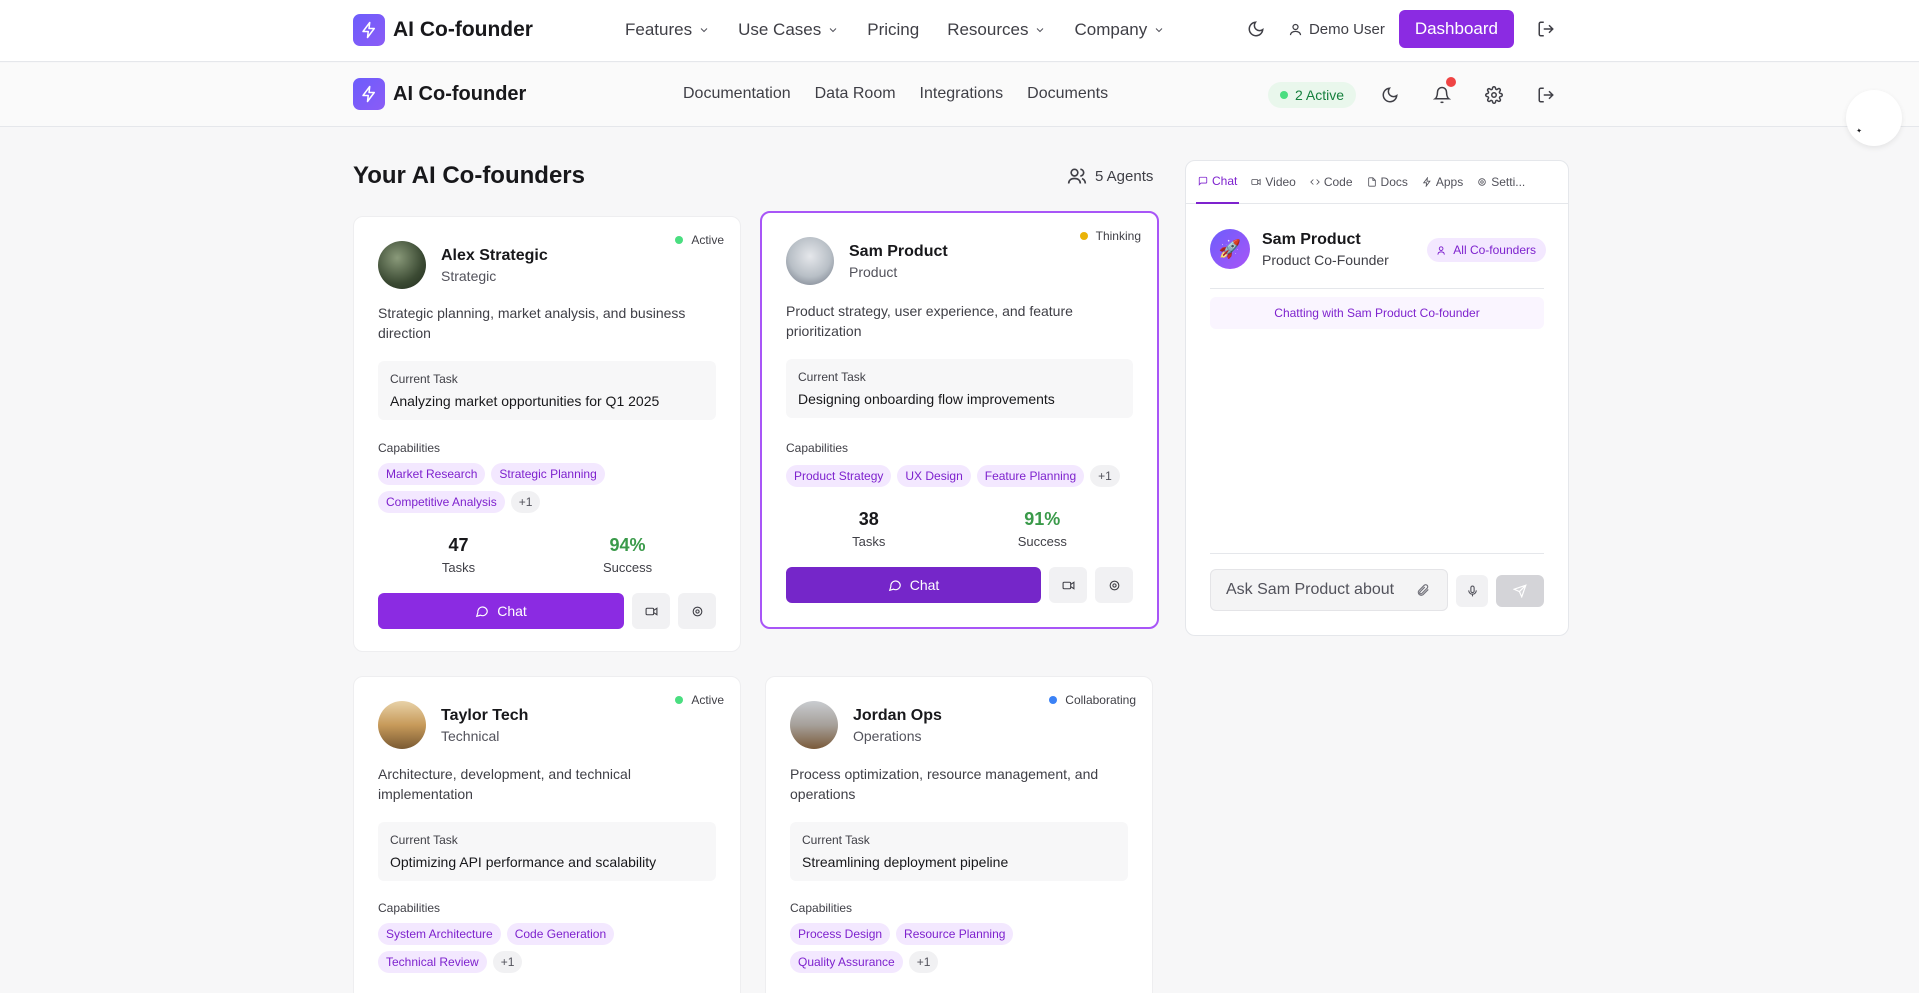 This screenshot has height=993, width=1919. What do you see at coordinates (1273, 182) in the screenshot?
I see `tab-video: Video` at bounding box center [1273, 182].